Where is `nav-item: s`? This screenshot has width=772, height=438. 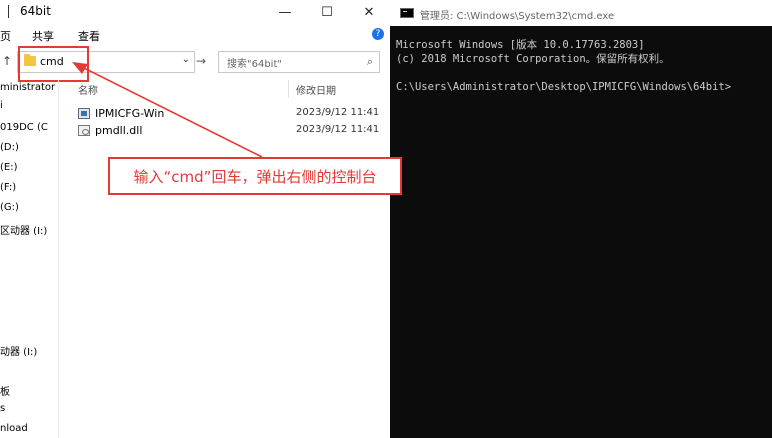
nav-item: s is located at coordinates (2, 408).